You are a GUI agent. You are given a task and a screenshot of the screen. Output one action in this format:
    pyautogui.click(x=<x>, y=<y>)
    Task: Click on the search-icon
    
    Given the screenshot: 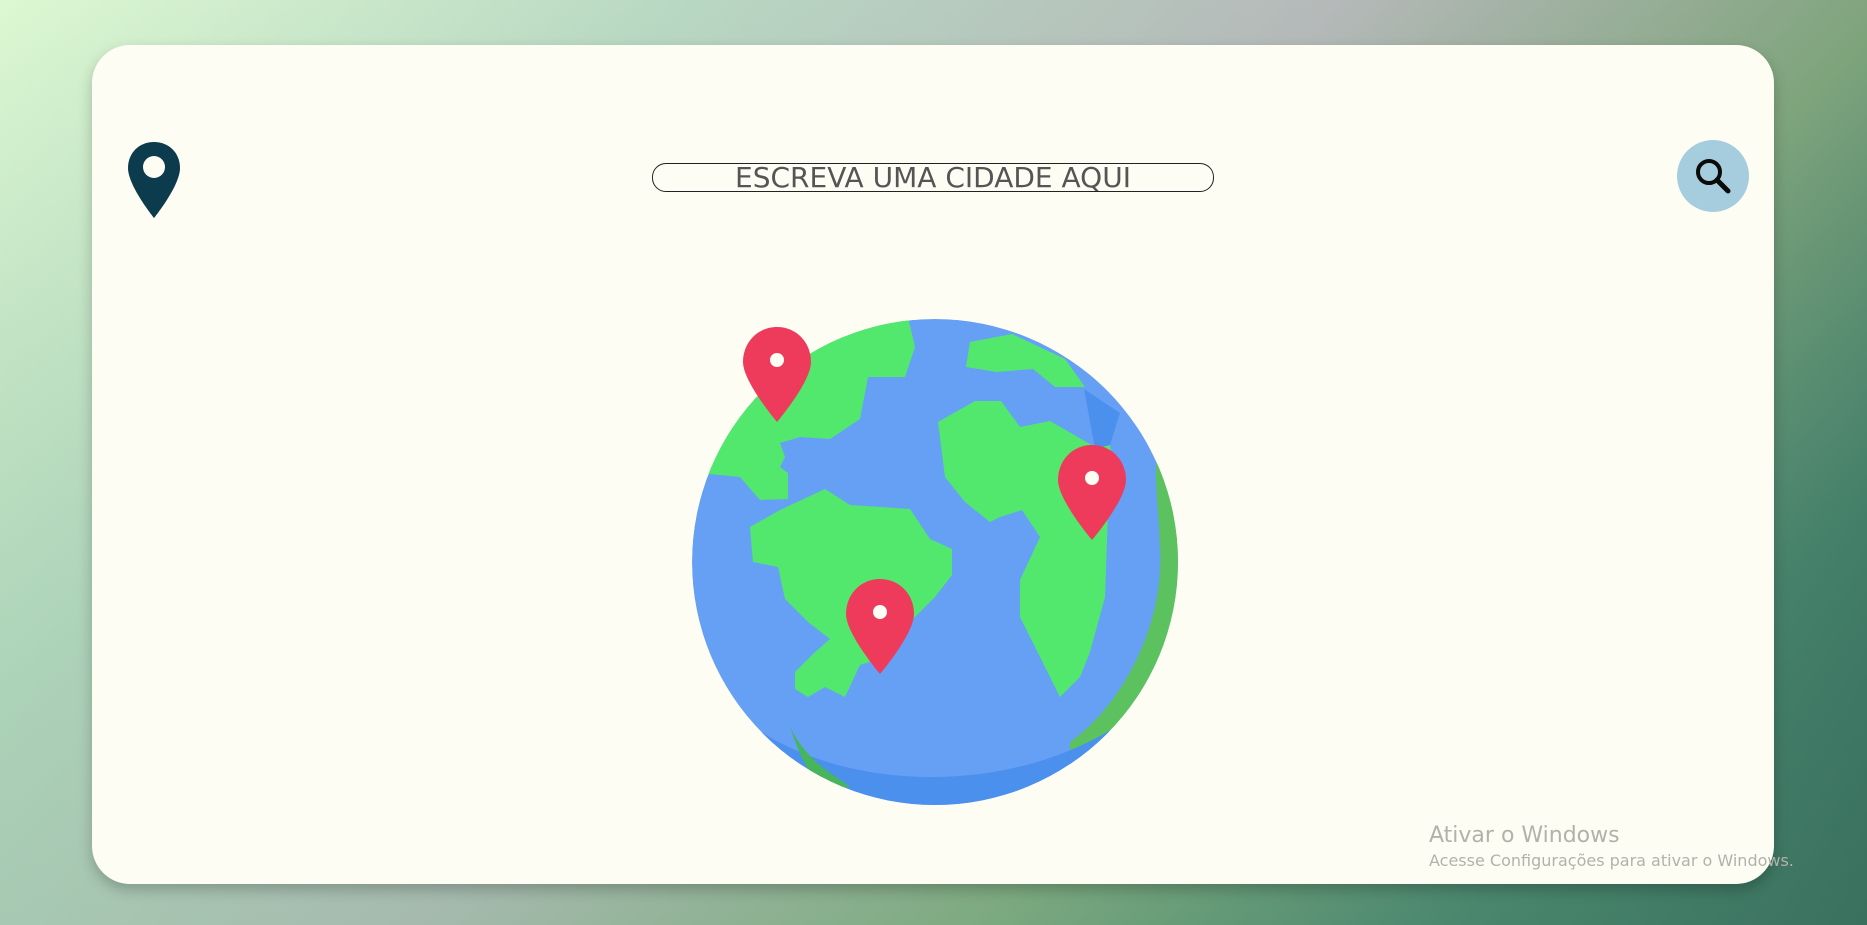 What is the action you would take?
    pyautogui.click(x=1713, y=176)
    